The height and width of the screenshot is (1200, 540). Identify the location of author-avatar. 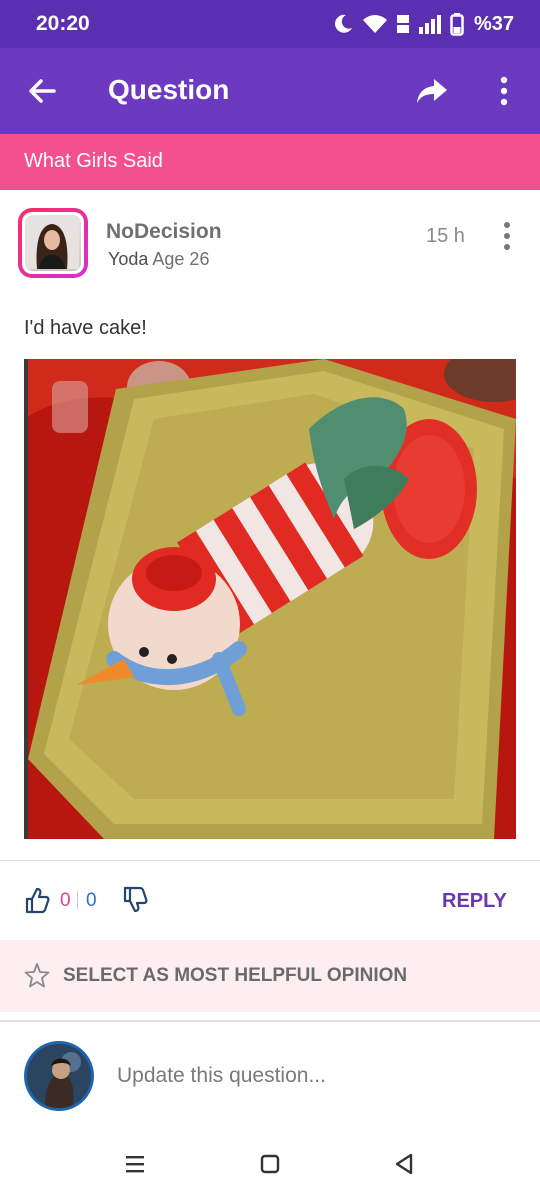
(53, 243).